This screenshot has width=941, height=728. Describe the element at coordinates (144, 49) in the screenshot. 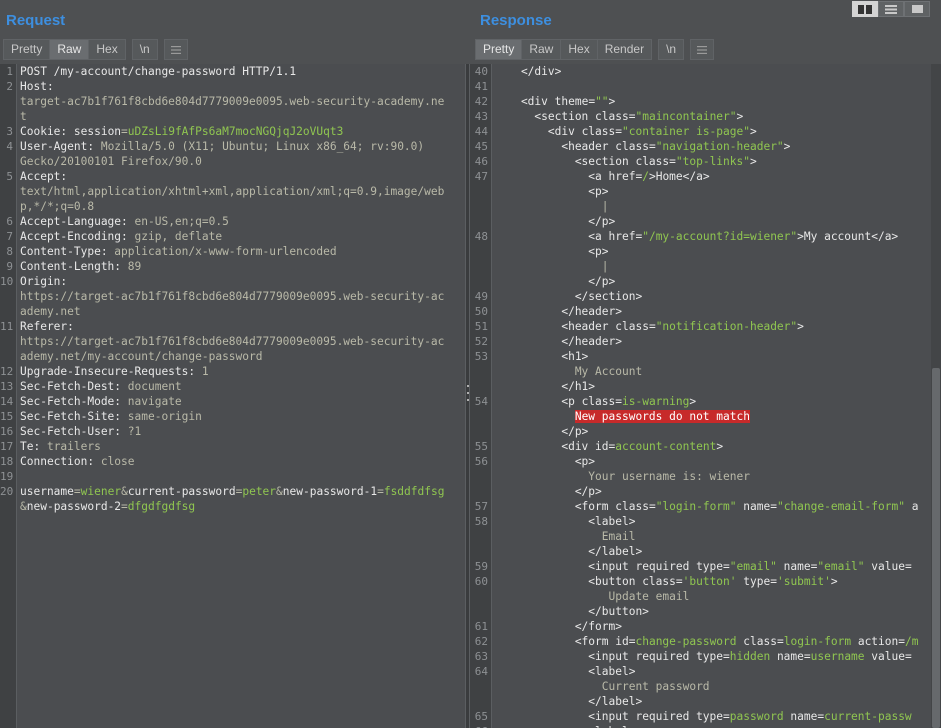

I see `request-newline-toggle: \n` at that location.